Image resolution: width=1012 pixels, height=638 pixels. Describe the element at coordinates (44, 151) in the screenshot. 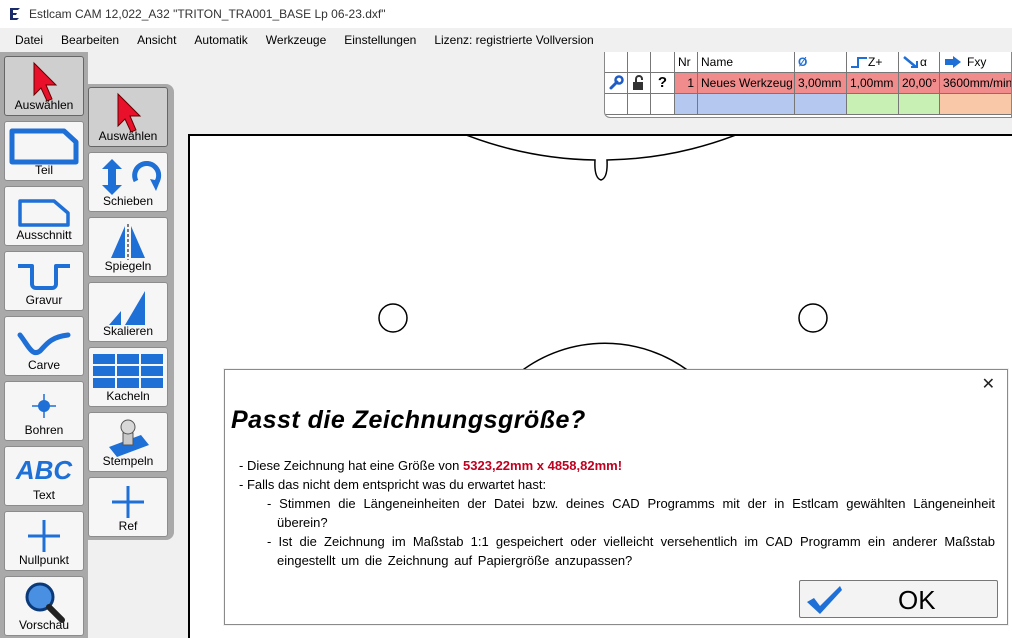

I see `tool-teil: Teil` at that location.